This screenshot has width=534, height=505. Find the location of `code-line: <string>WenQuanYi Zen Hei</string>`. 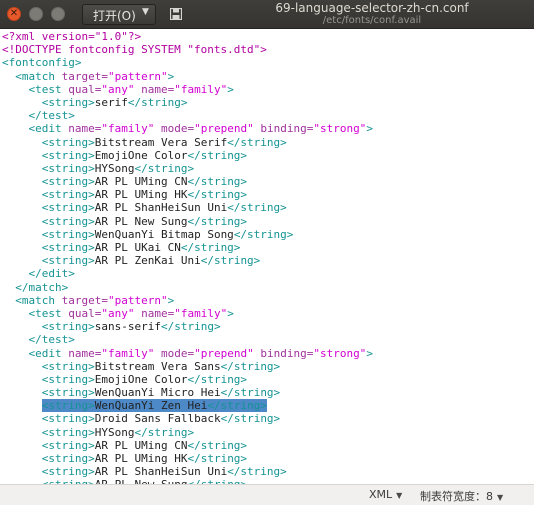

code-line: <string>WenQuanYi Zen Hei</string> is located at coordinates (187, 406).